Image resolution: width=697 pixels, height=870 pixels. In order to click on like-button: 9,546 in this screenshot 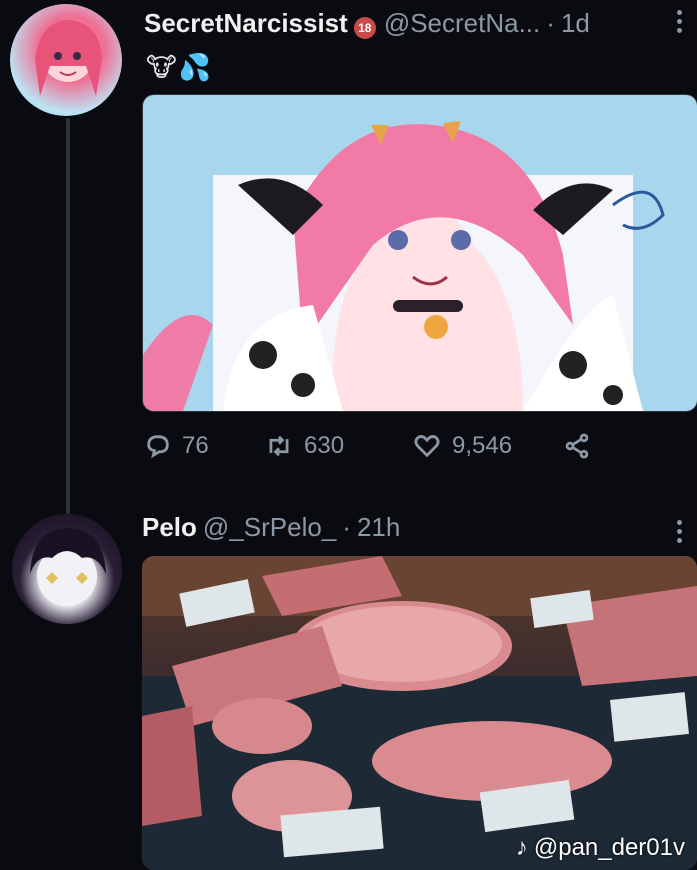, I will do `click(487, 446)`.